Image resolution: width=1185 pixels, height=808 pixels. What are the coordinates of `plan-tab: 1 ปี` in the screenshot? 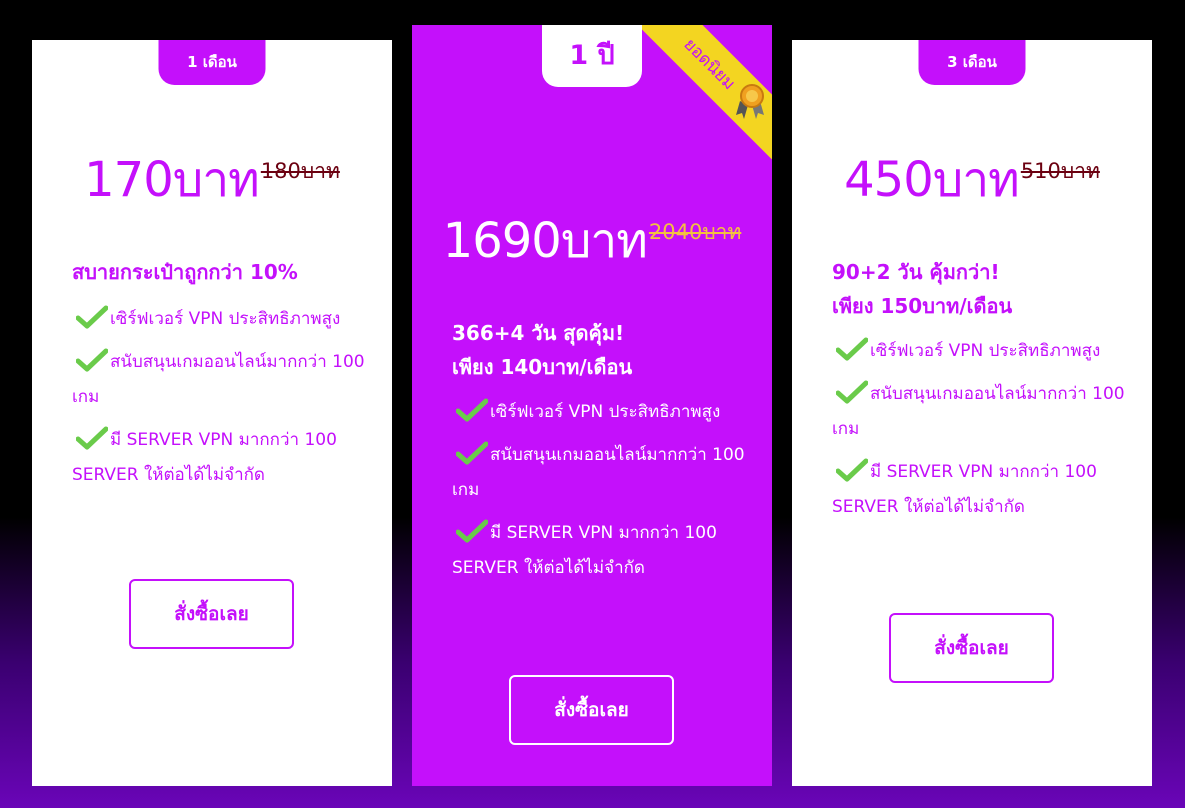 It's located at (592, 56).